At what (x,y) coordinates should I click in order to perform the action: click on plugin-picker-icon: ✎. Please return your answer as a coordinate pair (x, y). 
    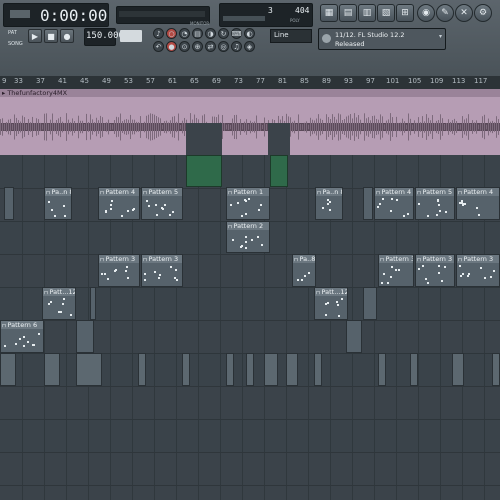
    Looking at the image, I should click on (445, 13).